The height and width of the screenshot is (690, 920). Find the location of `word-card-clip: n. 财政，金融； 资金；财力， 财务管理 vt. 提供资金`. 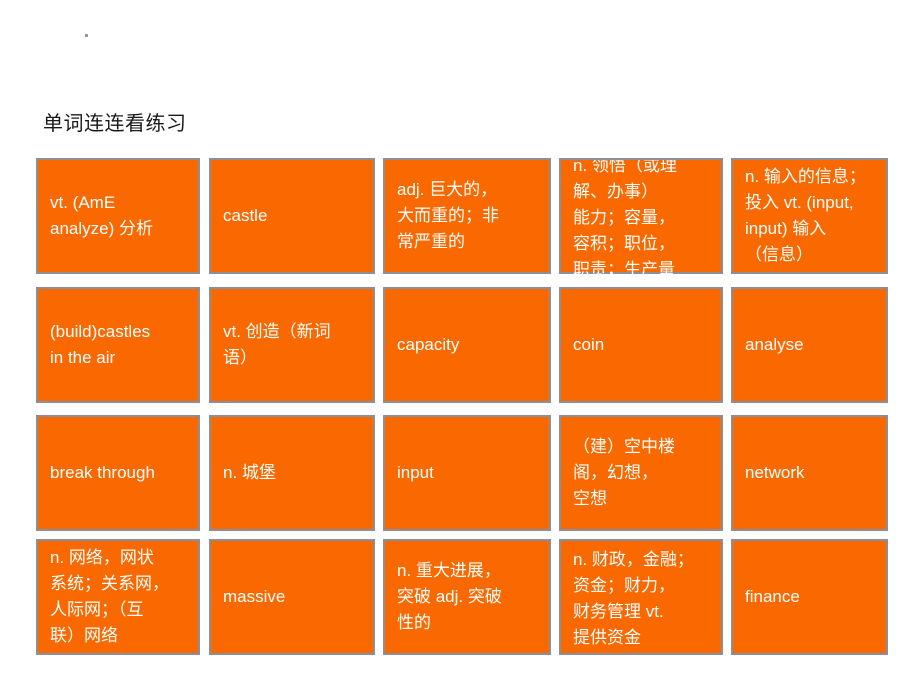

word-card-clip: n. 财政，金融； 资金；财力， 财务管理 vt. 提供资金 is located at coordinates (641, 599).